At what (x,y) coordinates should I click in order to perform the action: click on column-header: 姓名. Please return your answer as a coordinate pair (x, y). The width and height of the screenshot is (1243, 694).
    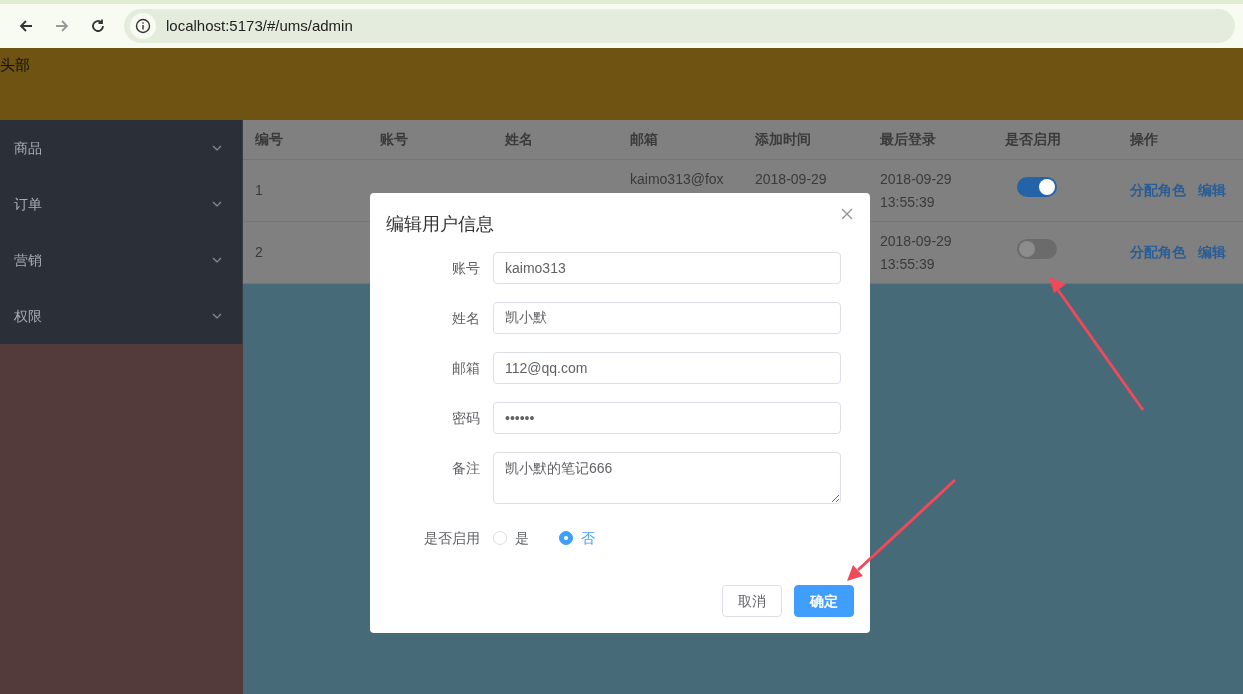
    Looking at the image, I should click on (519, 139).